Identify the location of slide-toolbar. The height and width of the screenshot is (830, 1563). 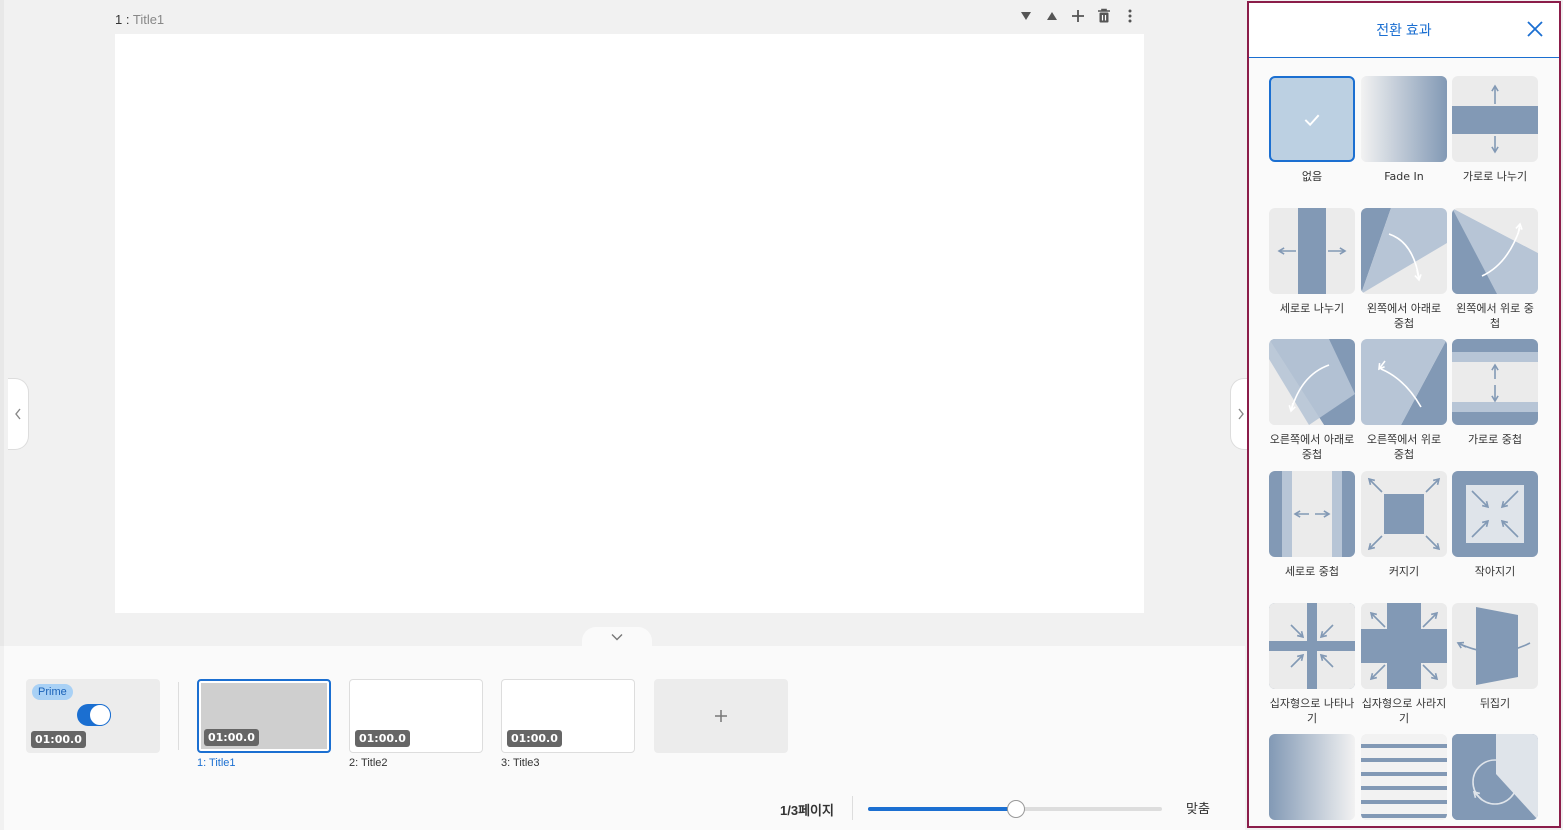
(1078, 16).